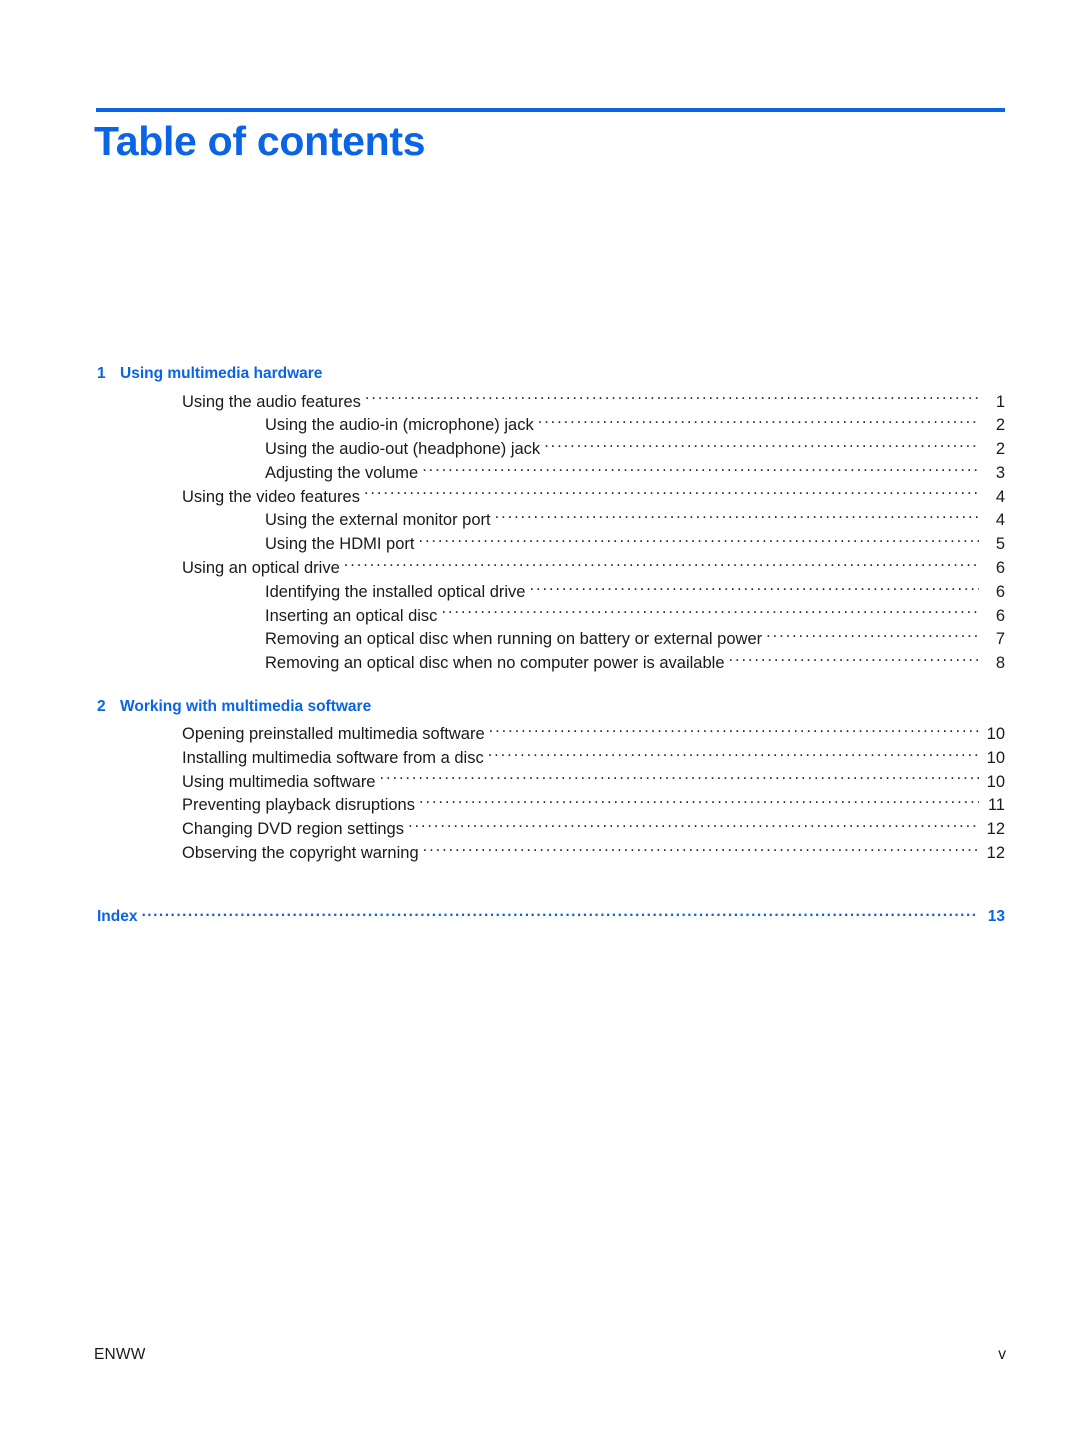 Image resolution: width=1080 pixels, height=1437 pixels. I want to click on toc-entry-page-number: 1, so click(1000, 401).